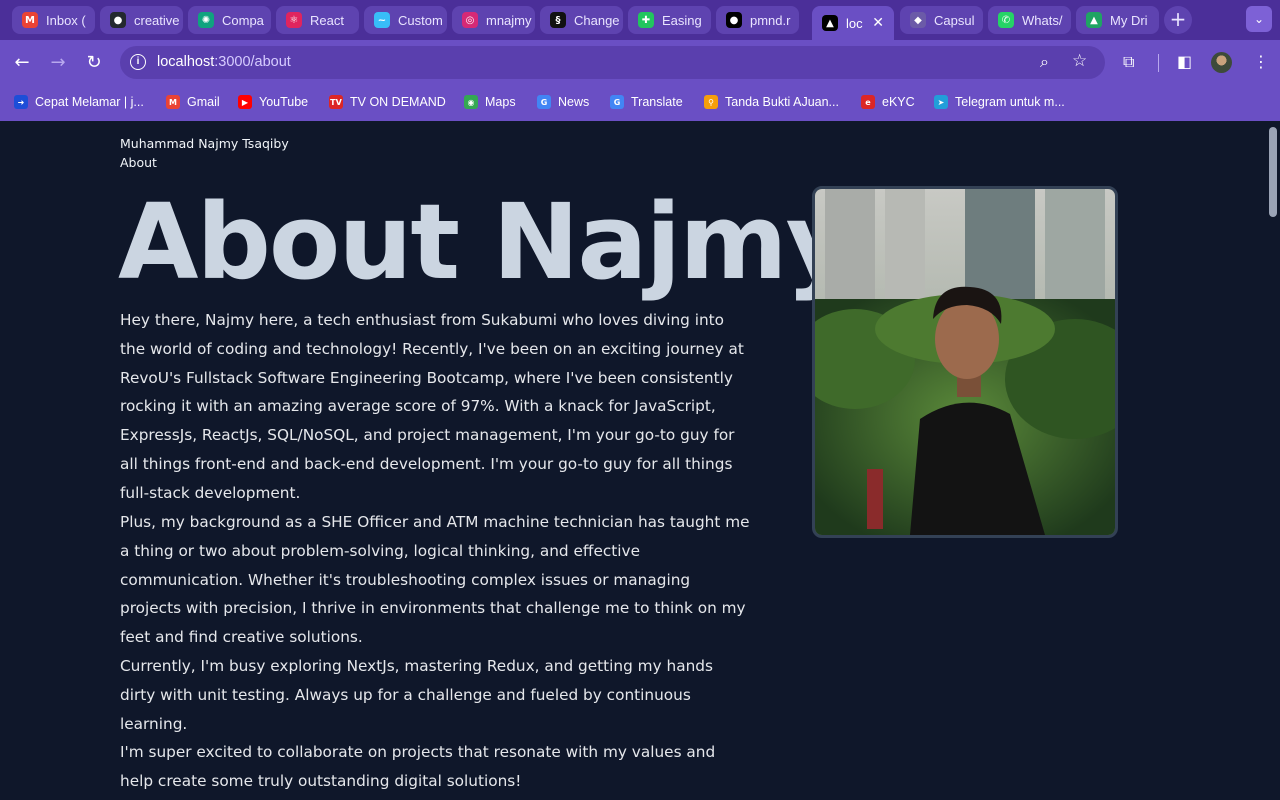  What do you see at coordinates (382, 20) in the screenshot?
I see `tailwind-icon: ~` at bounding box center [382, 20].